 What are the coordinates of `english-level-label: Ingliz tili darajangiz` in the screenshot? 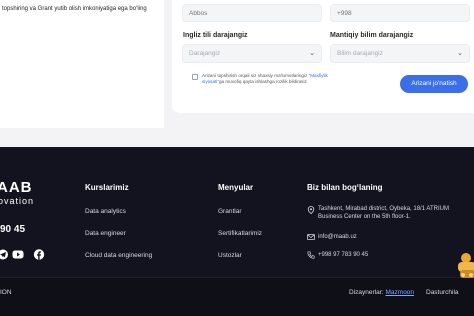 It's located at (215, 35).